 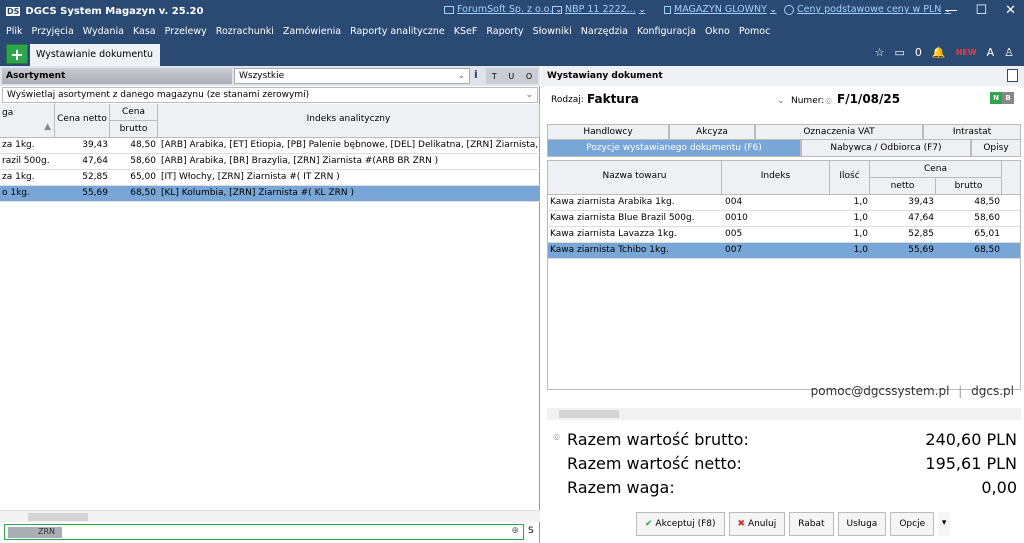 I want to click on badge-b: B, so click(x=1008, y=98).